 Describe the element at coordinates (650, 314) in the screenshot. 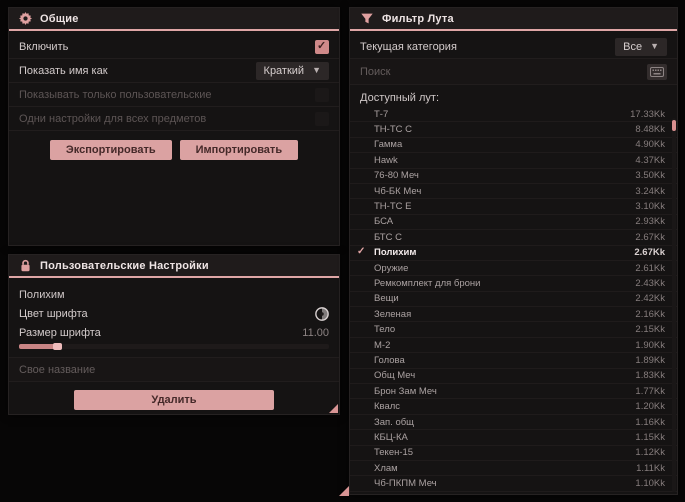

I see `loot-item-count: 2.16Kk` at that location.